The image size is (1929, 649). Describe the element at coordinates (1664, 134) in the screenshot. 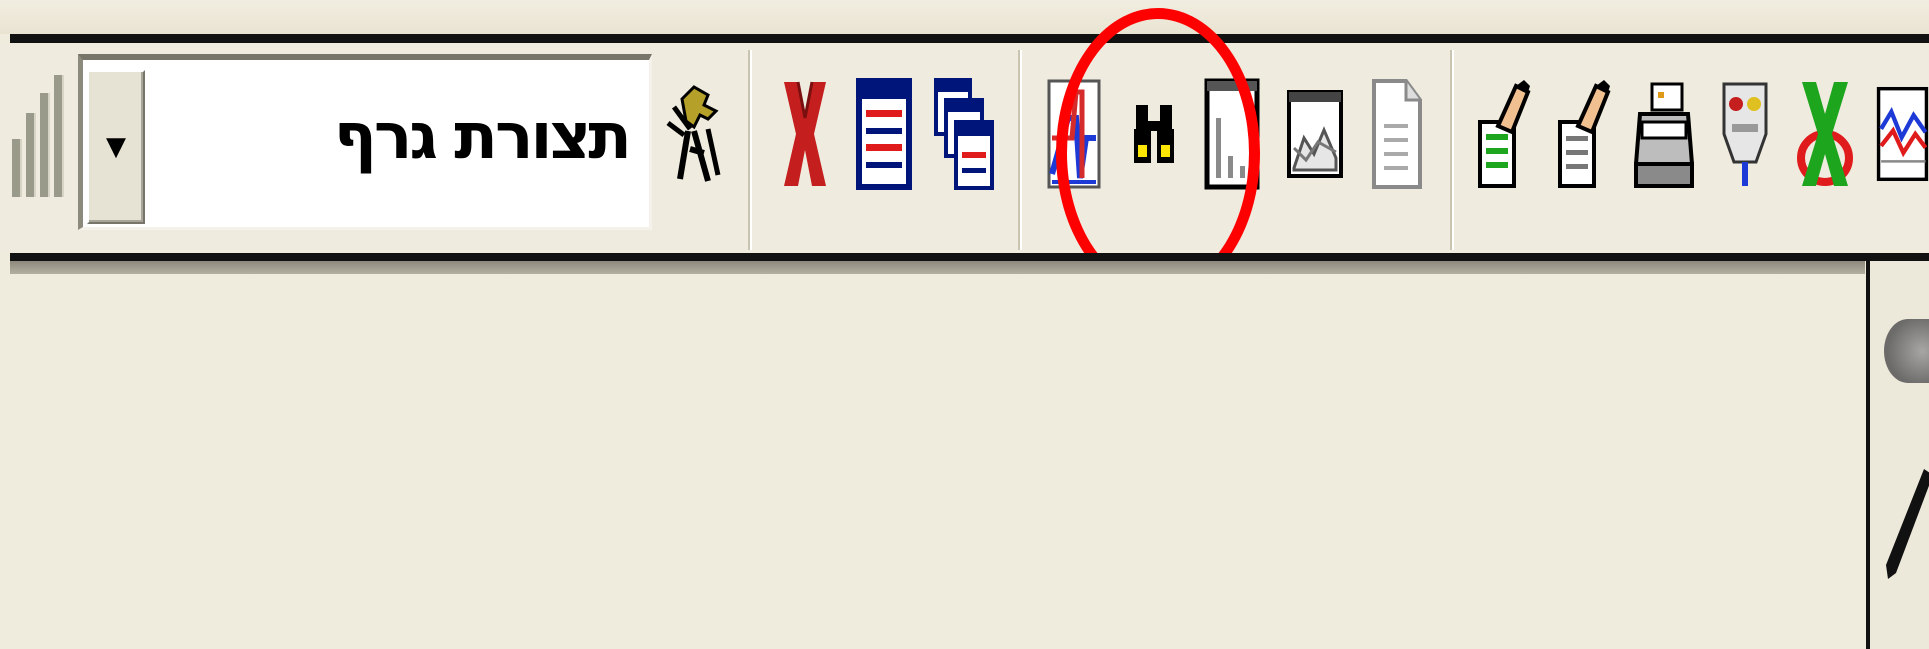

I see `printer-icon` at that location.